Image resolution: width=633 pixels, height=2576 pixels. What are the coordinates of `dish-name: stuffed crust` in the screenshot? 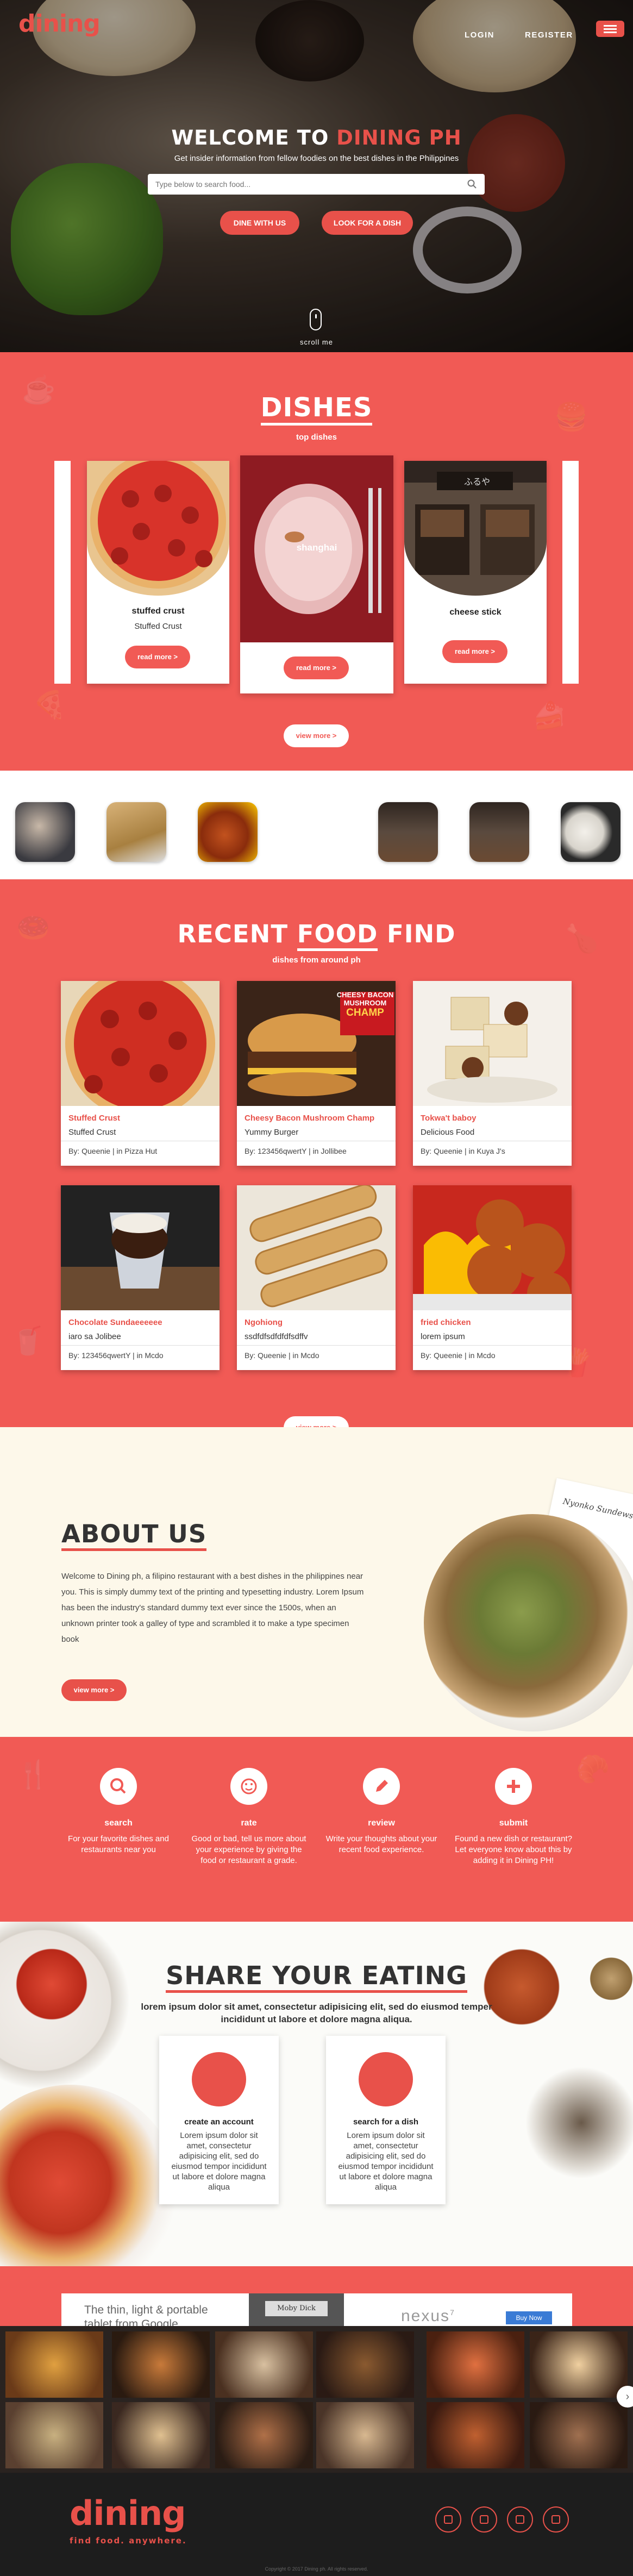 It's located at (158, 611).